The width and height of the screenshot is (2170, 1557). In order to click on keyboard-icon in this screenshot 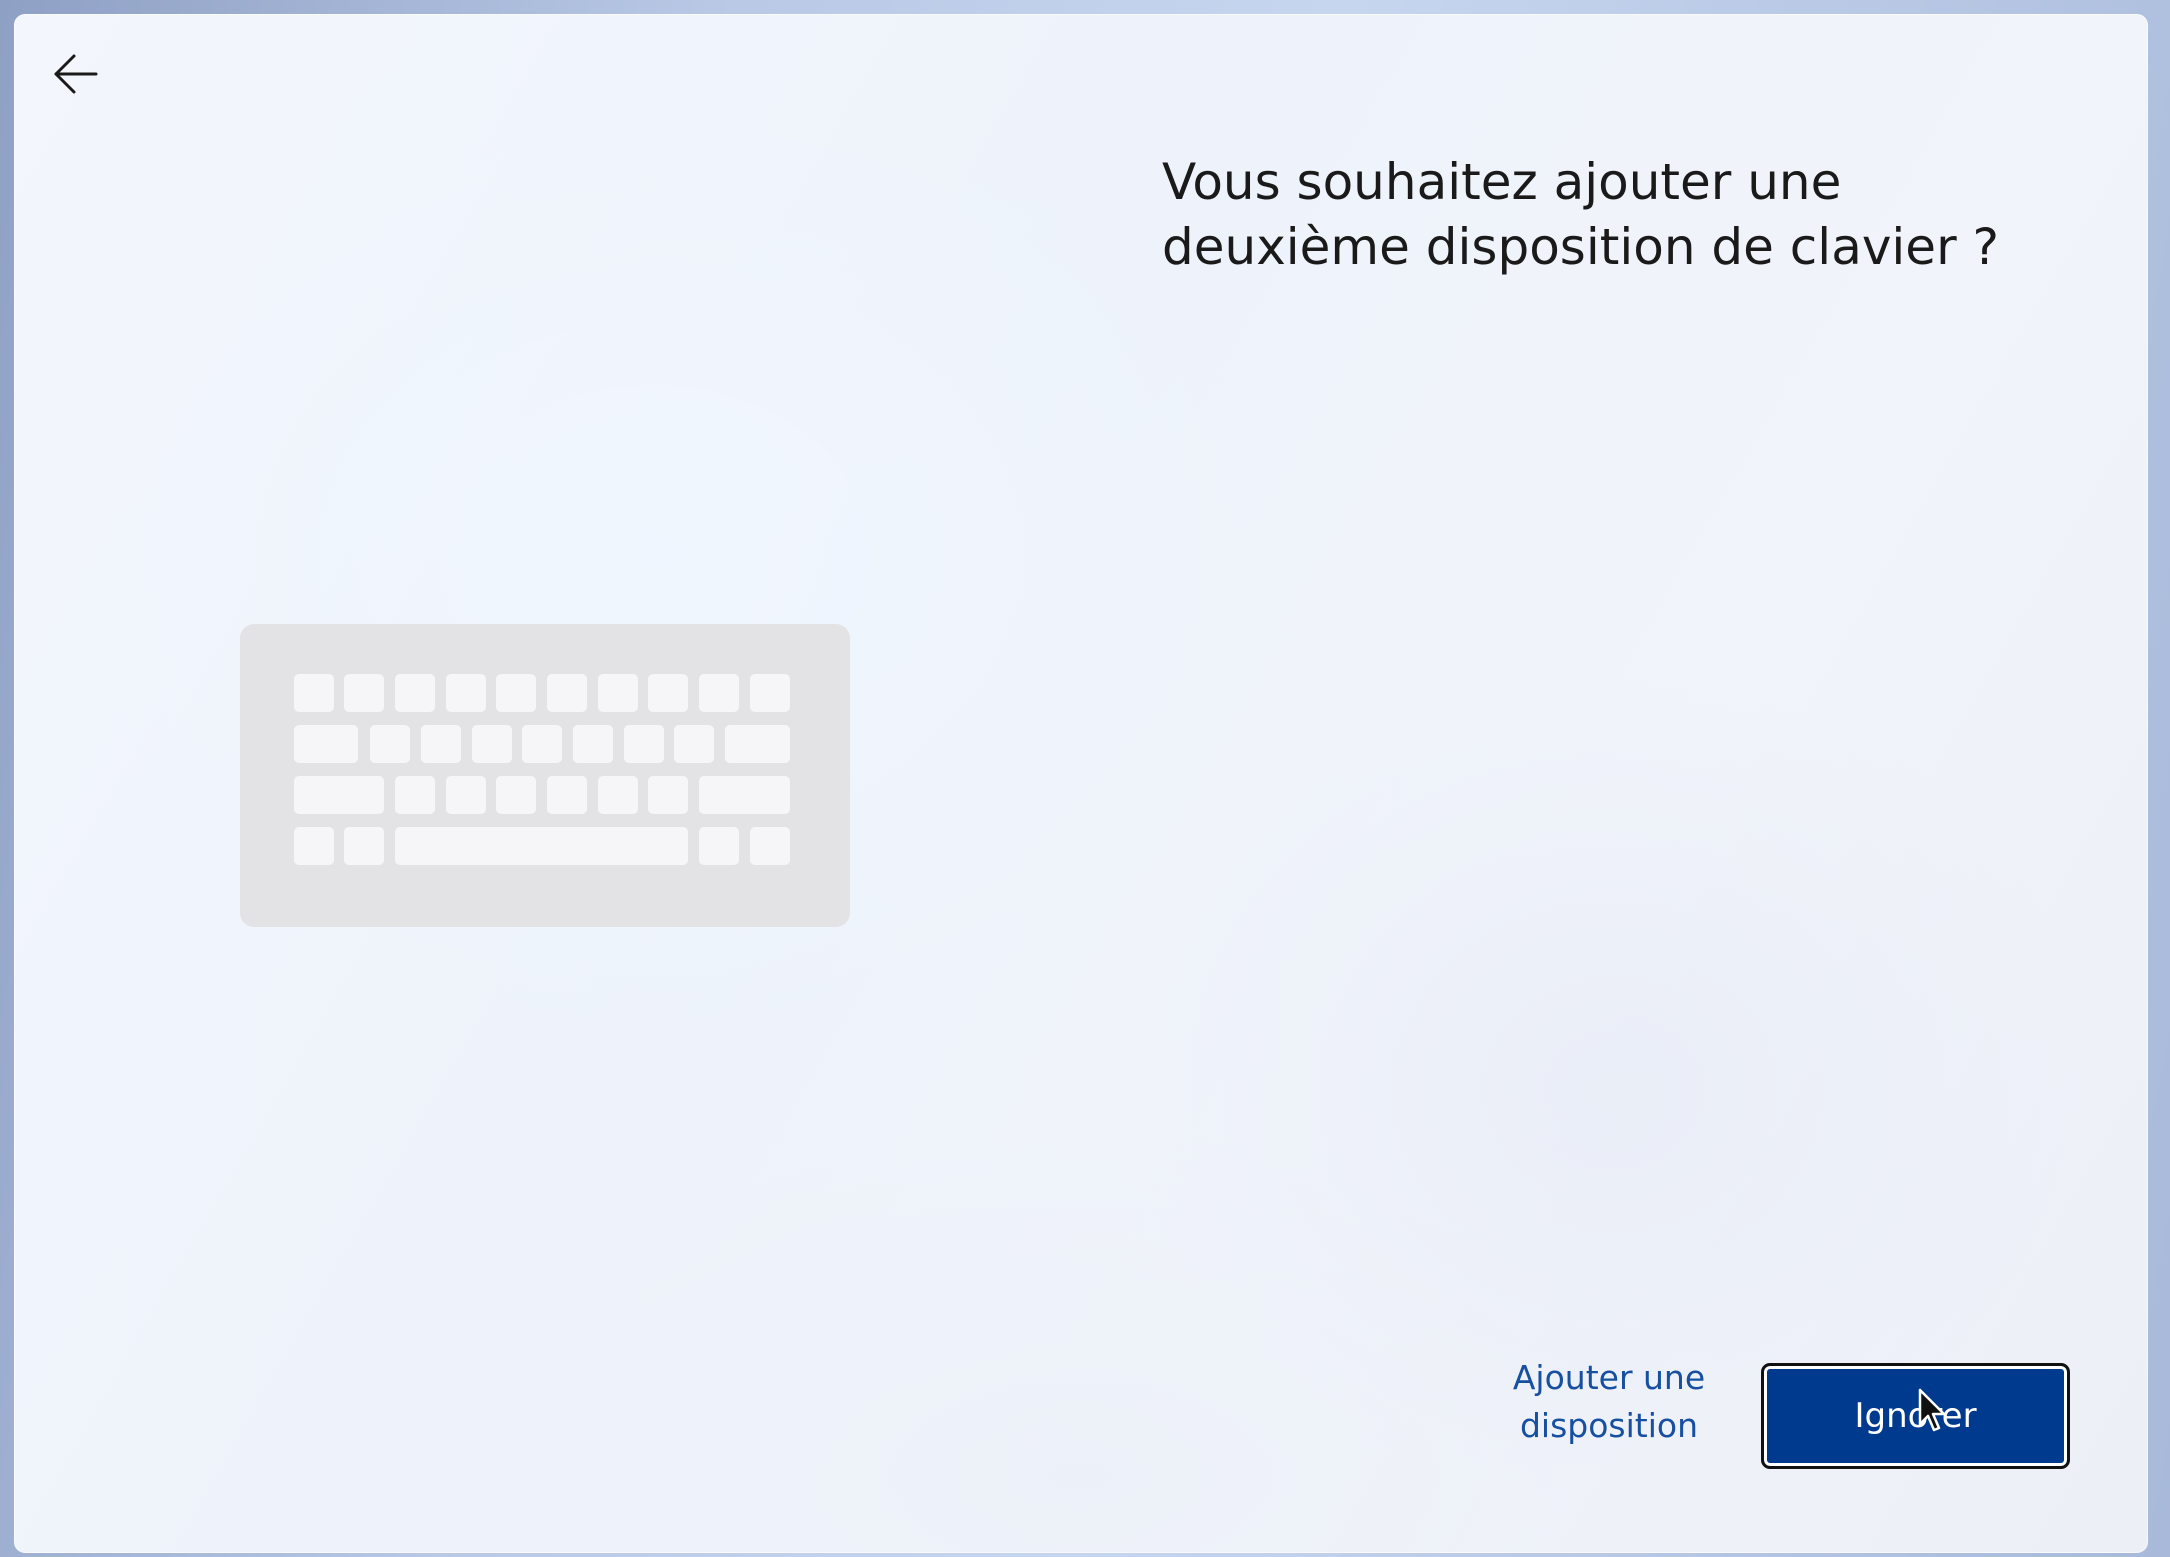, I will do `click(545, 775)`.